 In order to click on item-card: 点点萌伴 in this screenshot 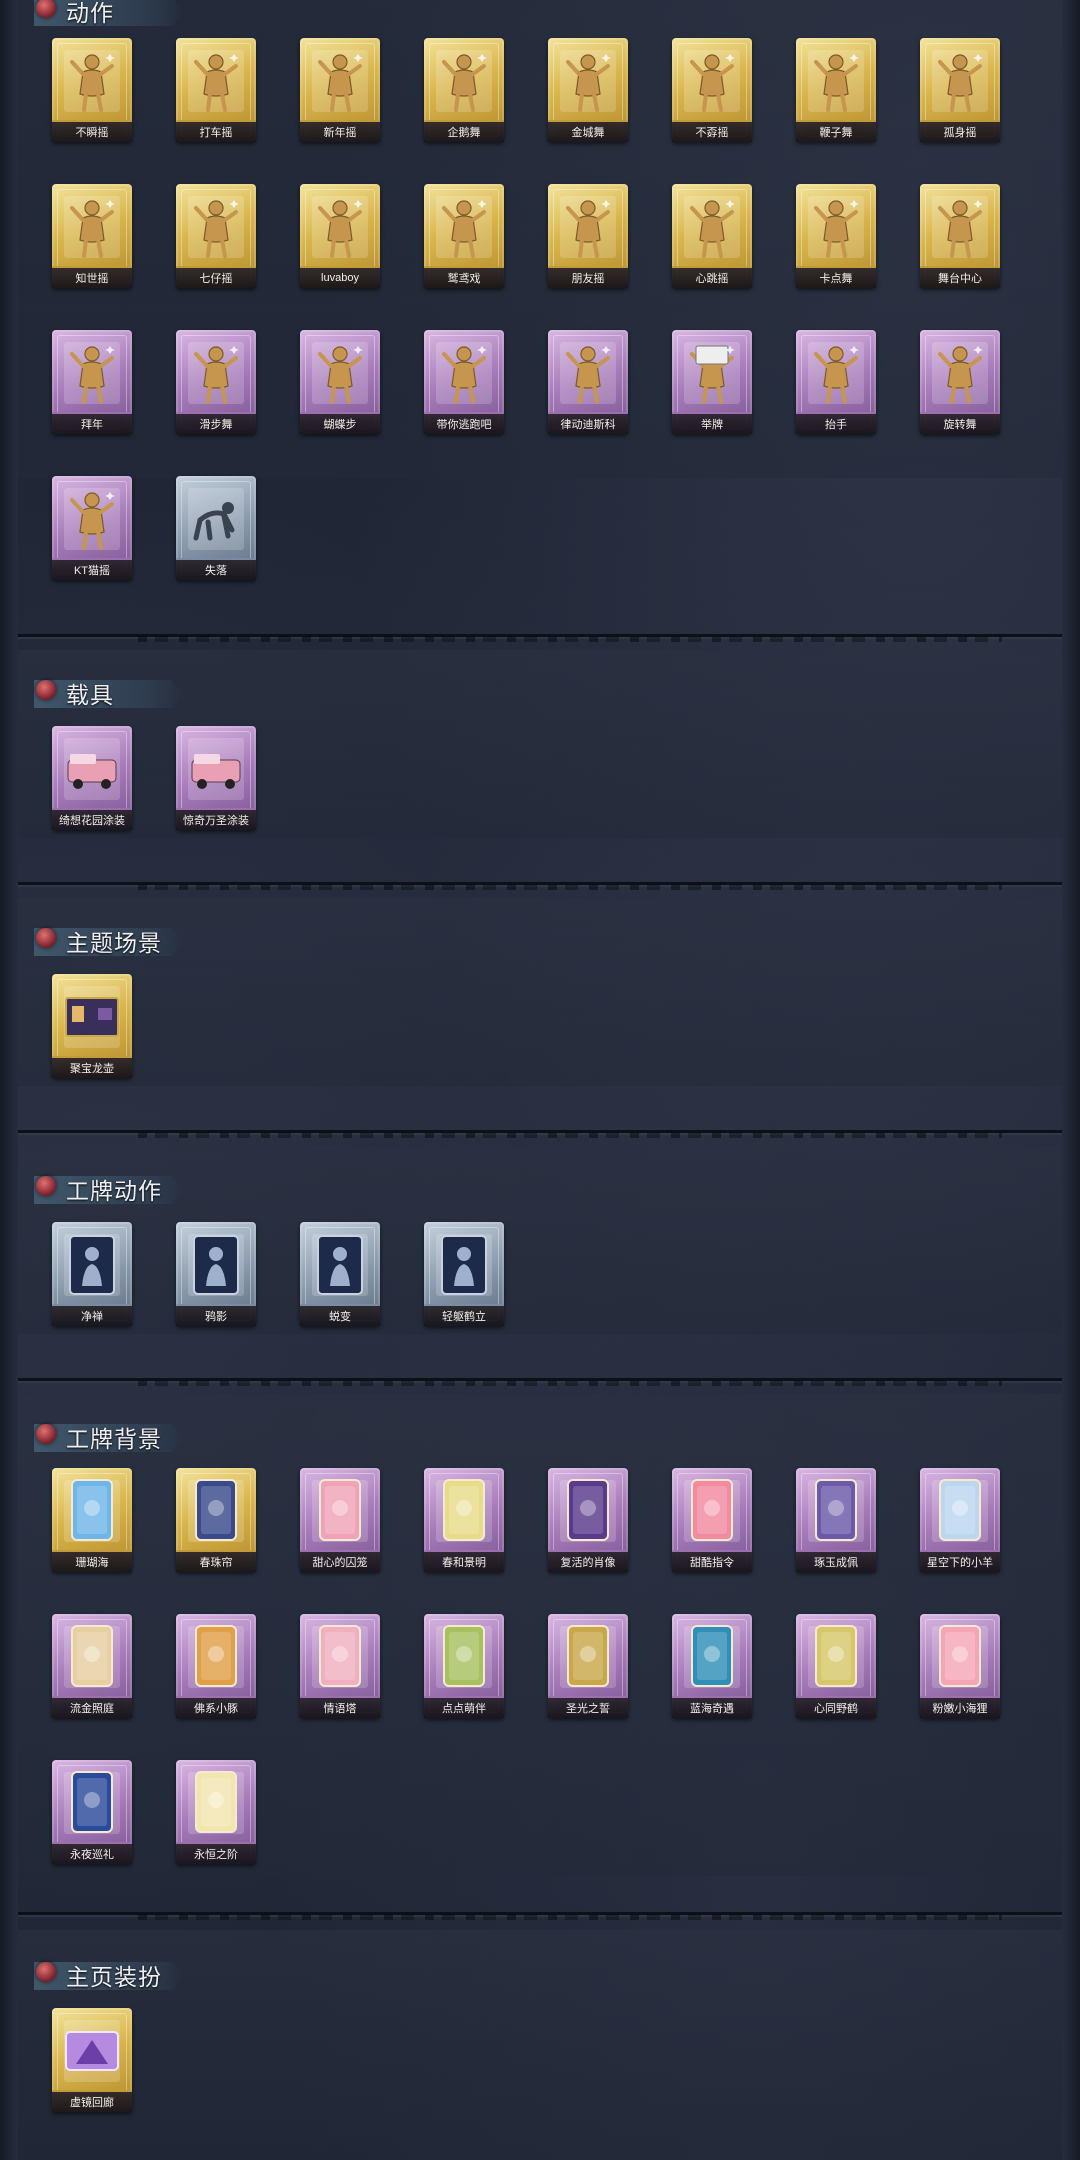, I will do `click(464, 1666)`.